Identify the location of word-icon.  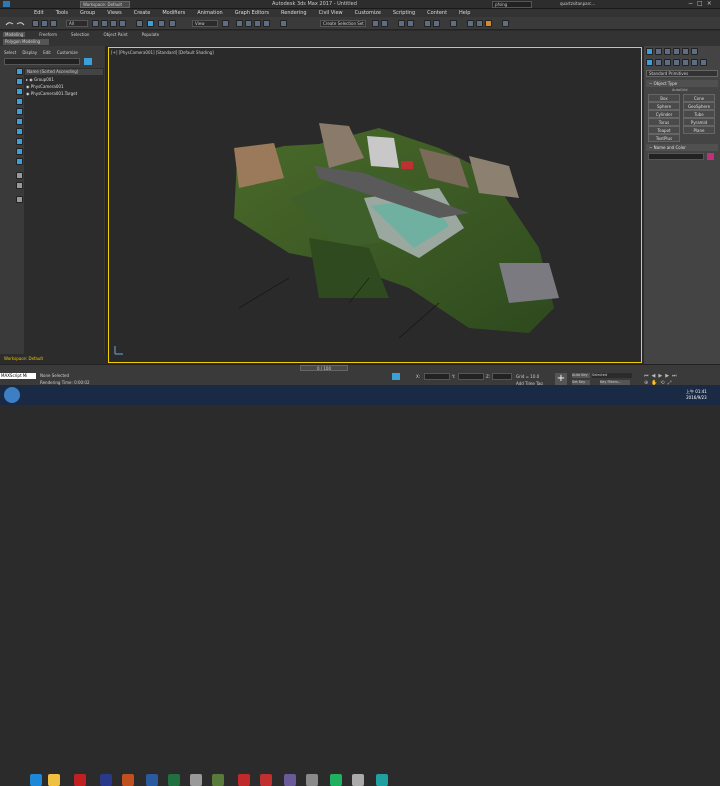
(152, 780).